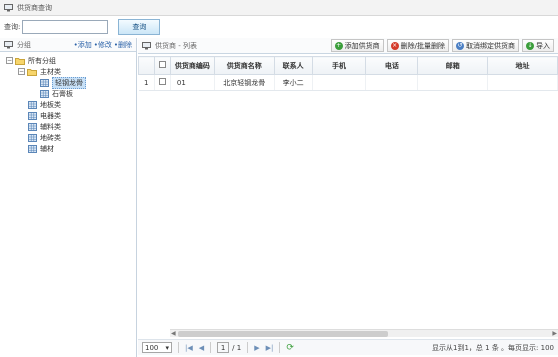 The image size is (558, 357). What do you see at coordinates (392, 82) in the screenshot?
I see `cell-phone` at bounding box center [392, 82].